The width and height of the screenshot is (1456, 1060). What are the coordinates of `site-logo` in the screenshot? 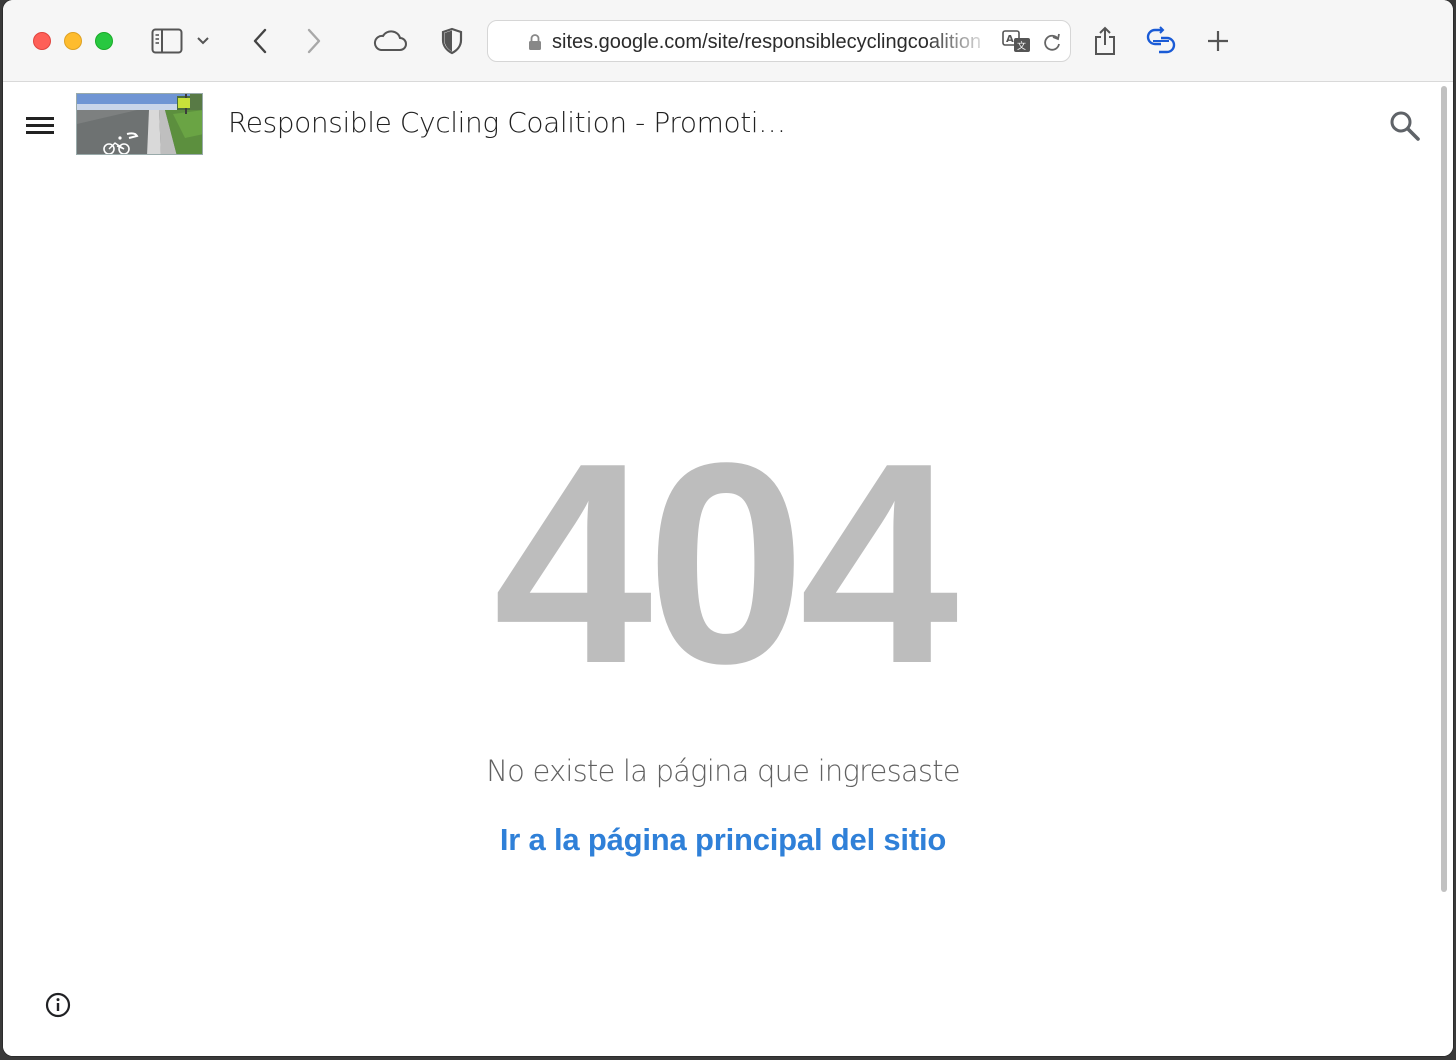 It's located at (139, 124).